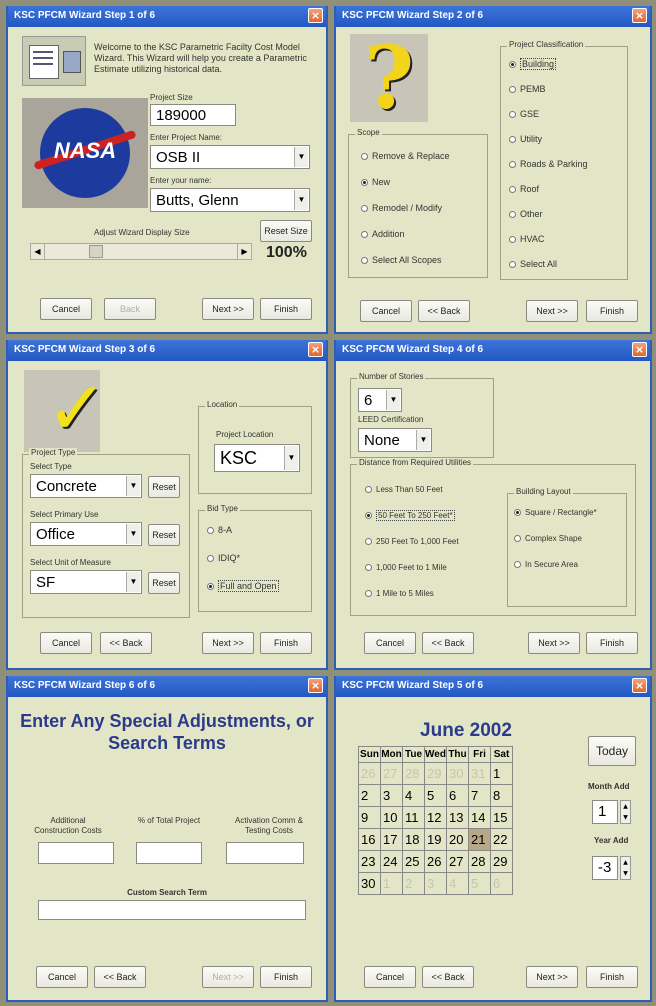 The image size is (656, 1006). Describe the element at coordinates (369, 839) in the screenshot. I see `calendar-day: 16` at that location.